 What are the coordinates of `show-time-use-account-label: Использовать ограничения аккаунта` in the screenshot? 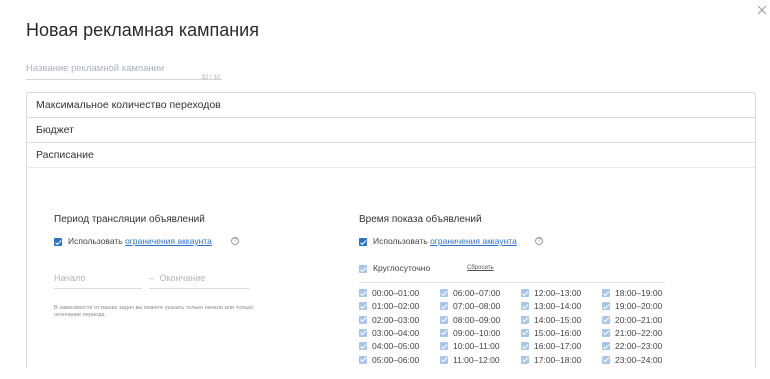 It's located at (445, 241).